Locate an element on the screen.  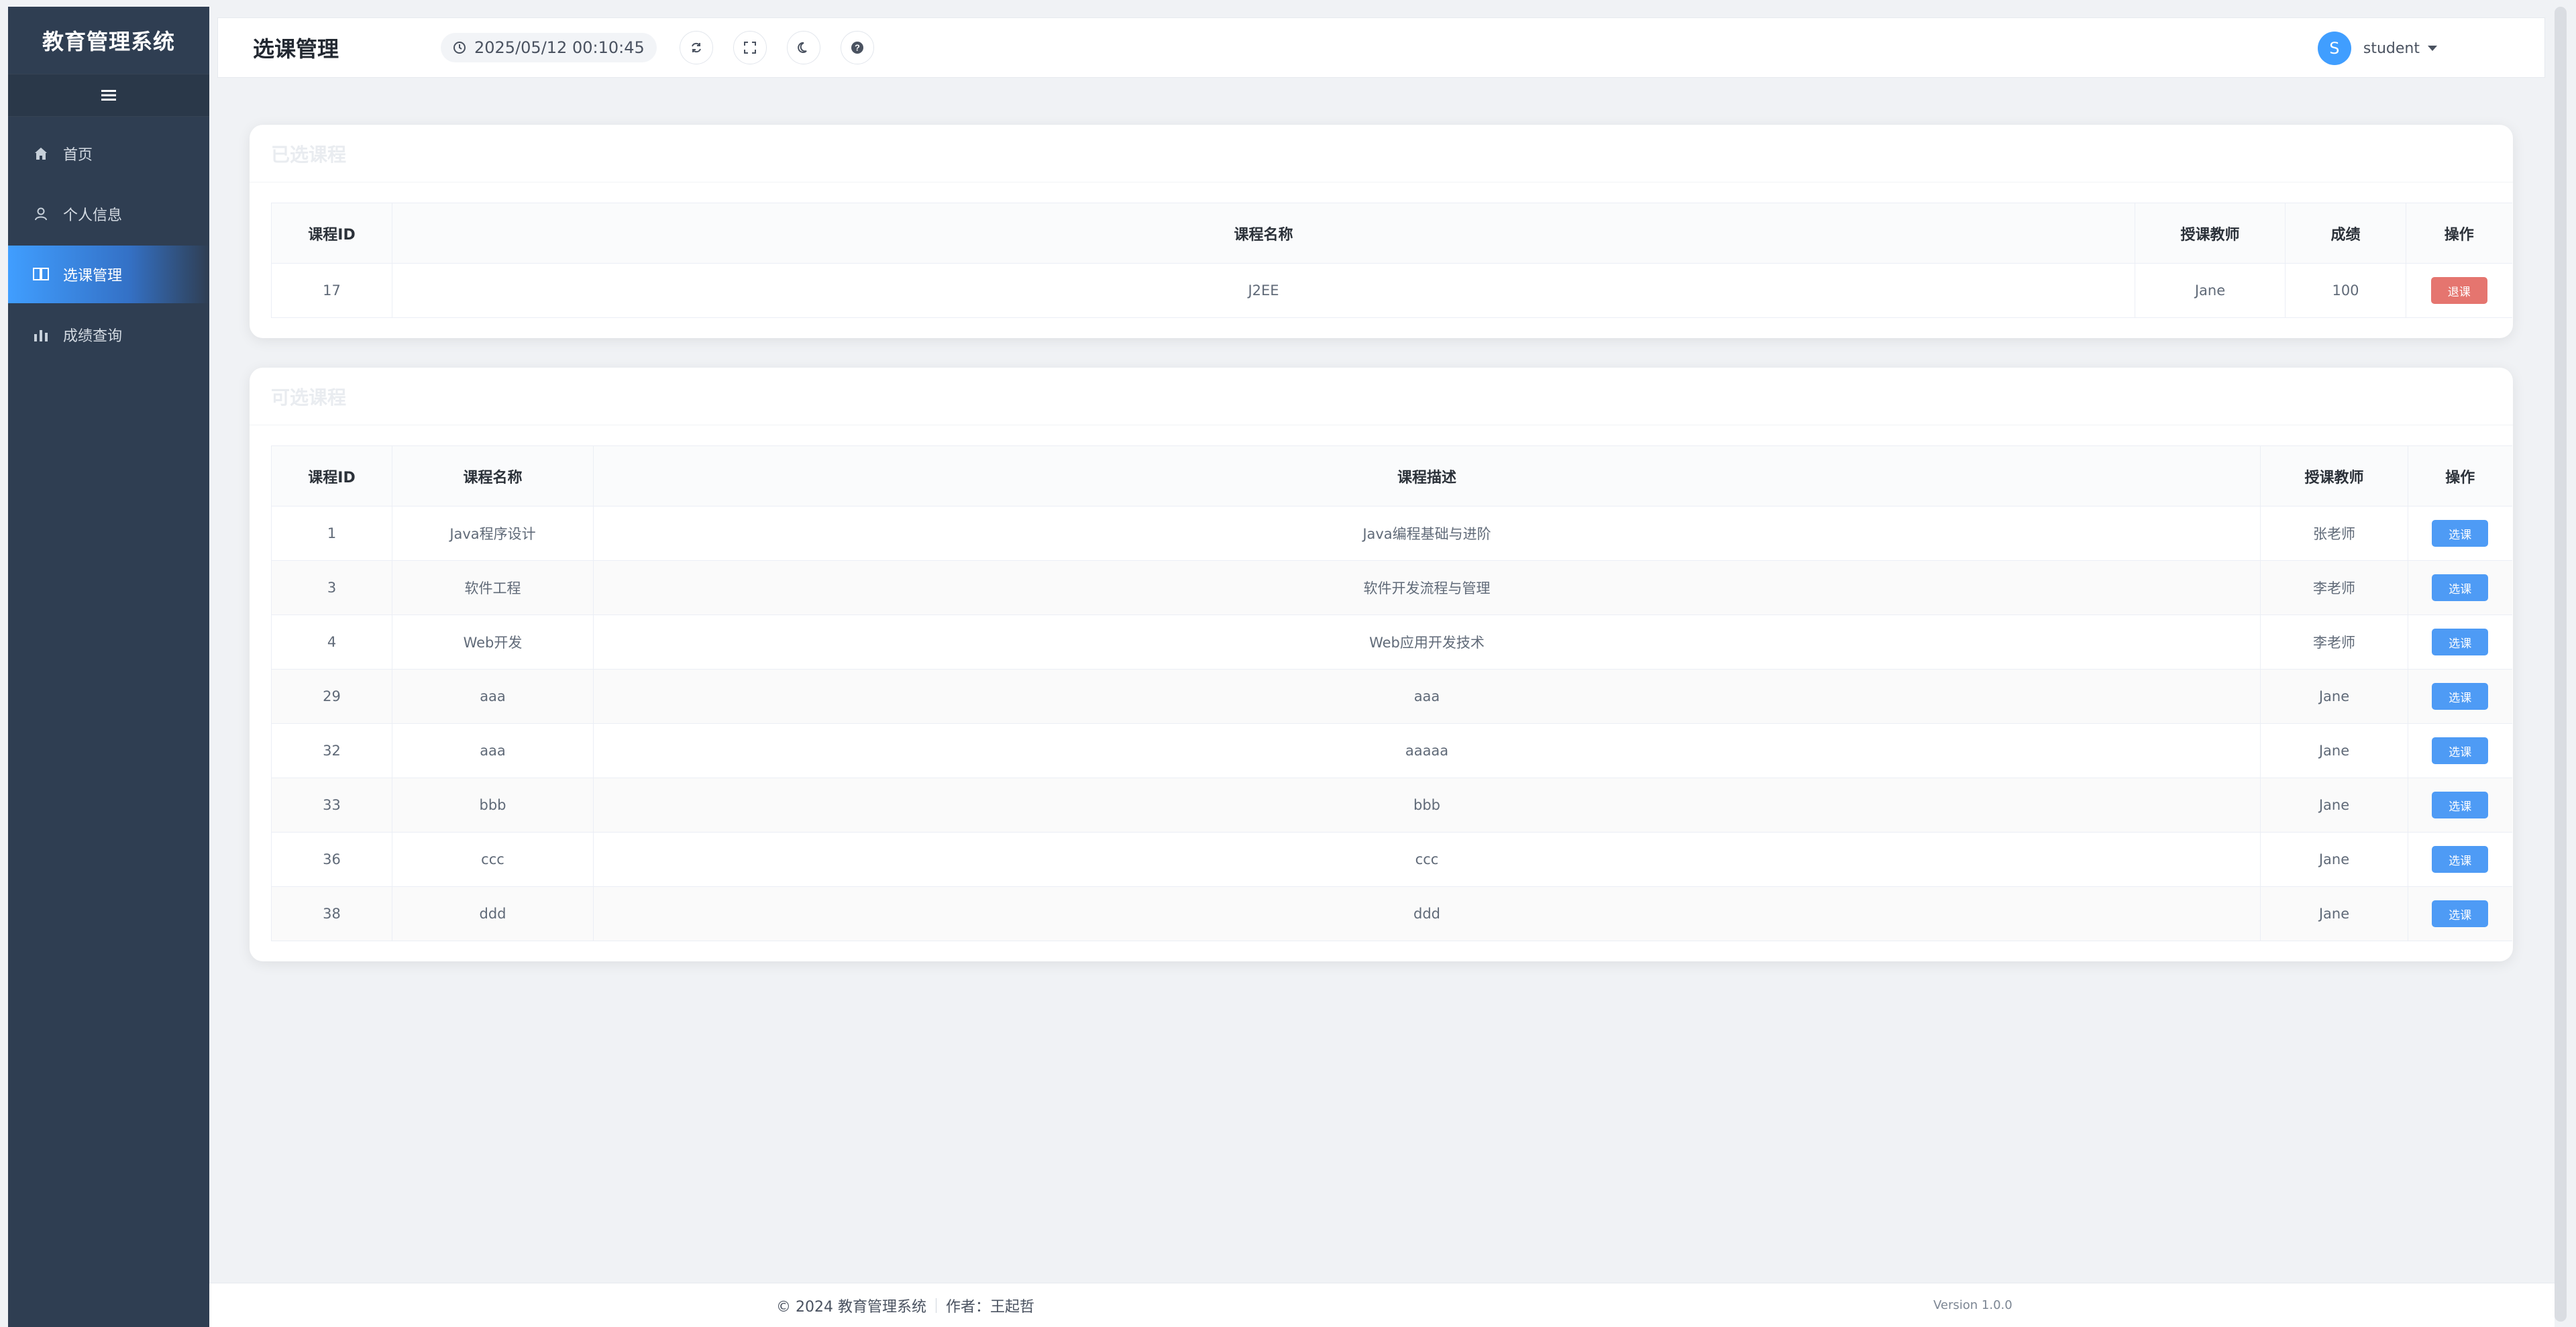
page-title: 选课管理 is located at coordinates (296, 49).